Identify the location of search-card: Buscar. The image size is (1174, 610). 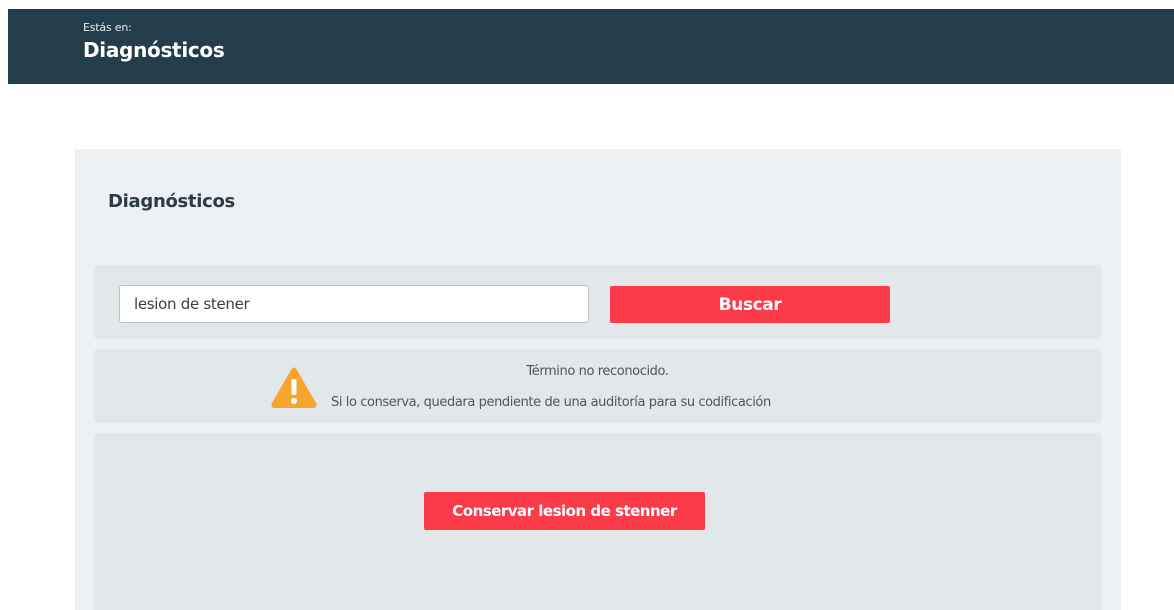
(597, 302).